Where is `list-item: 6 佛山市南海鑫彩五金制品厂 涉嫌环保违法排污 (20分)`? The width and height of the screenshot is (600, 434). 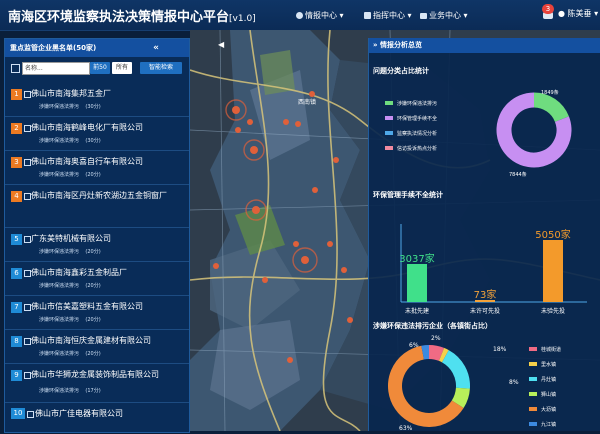
list-item: 6 佛山市南海鑫彩五金制品厂 涉嫌环保违法排污 (20分) is located at coordinates (97, 279).